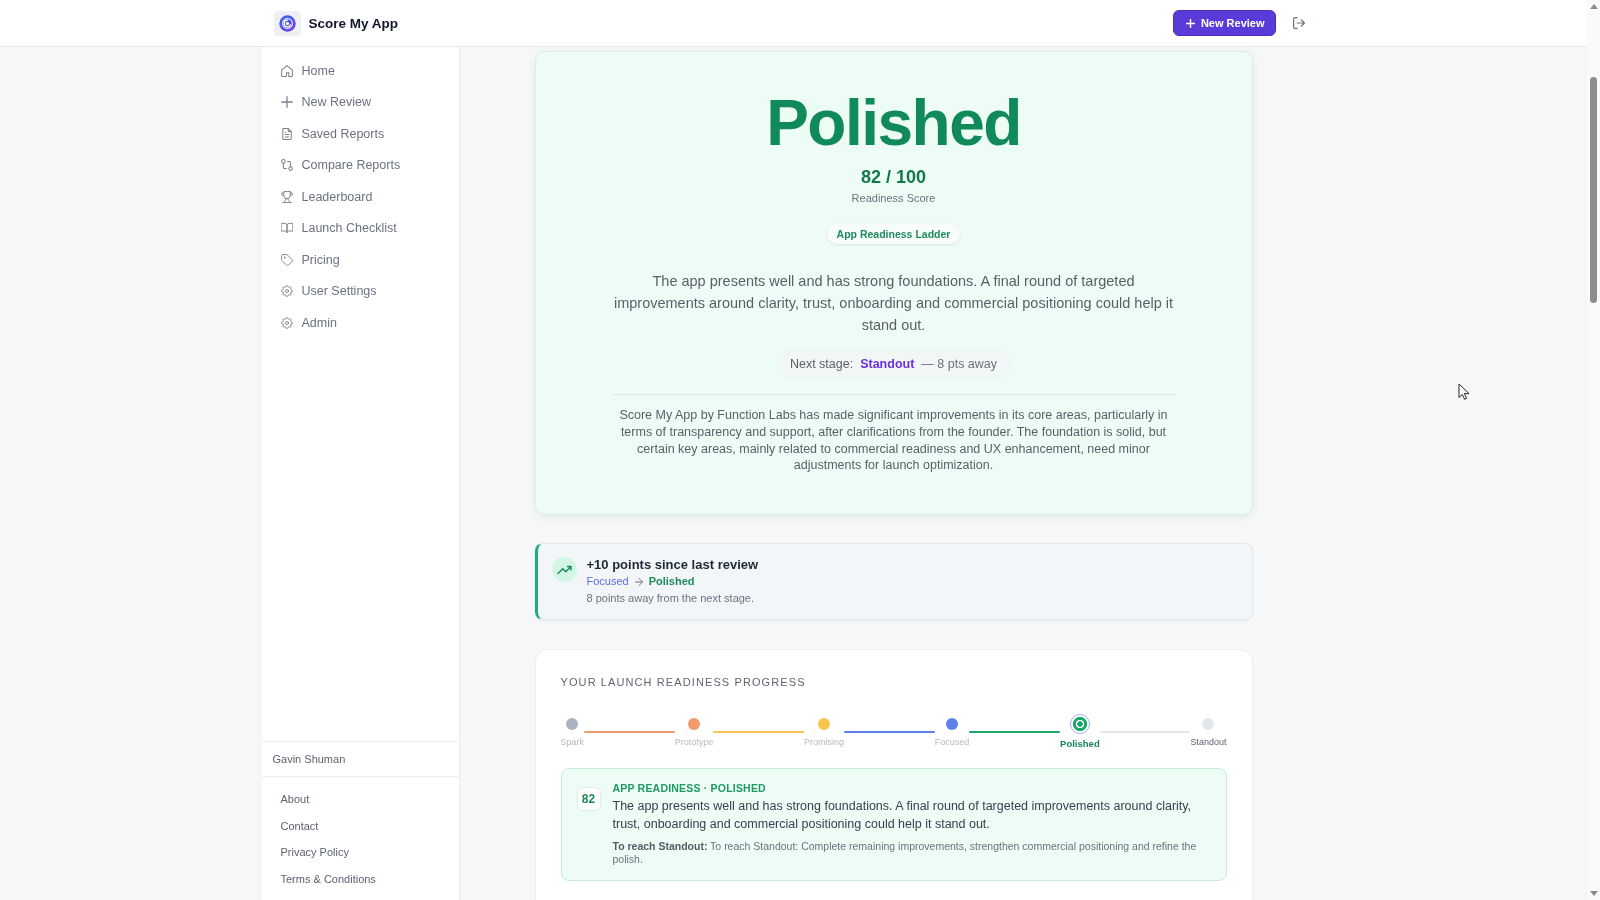 The width and height of the screenshot is (1600, 900). What do you see at coordinates (360, 260) in the screenshot?
I see `nav-link: Pricing` at bounding box center [360, 260].